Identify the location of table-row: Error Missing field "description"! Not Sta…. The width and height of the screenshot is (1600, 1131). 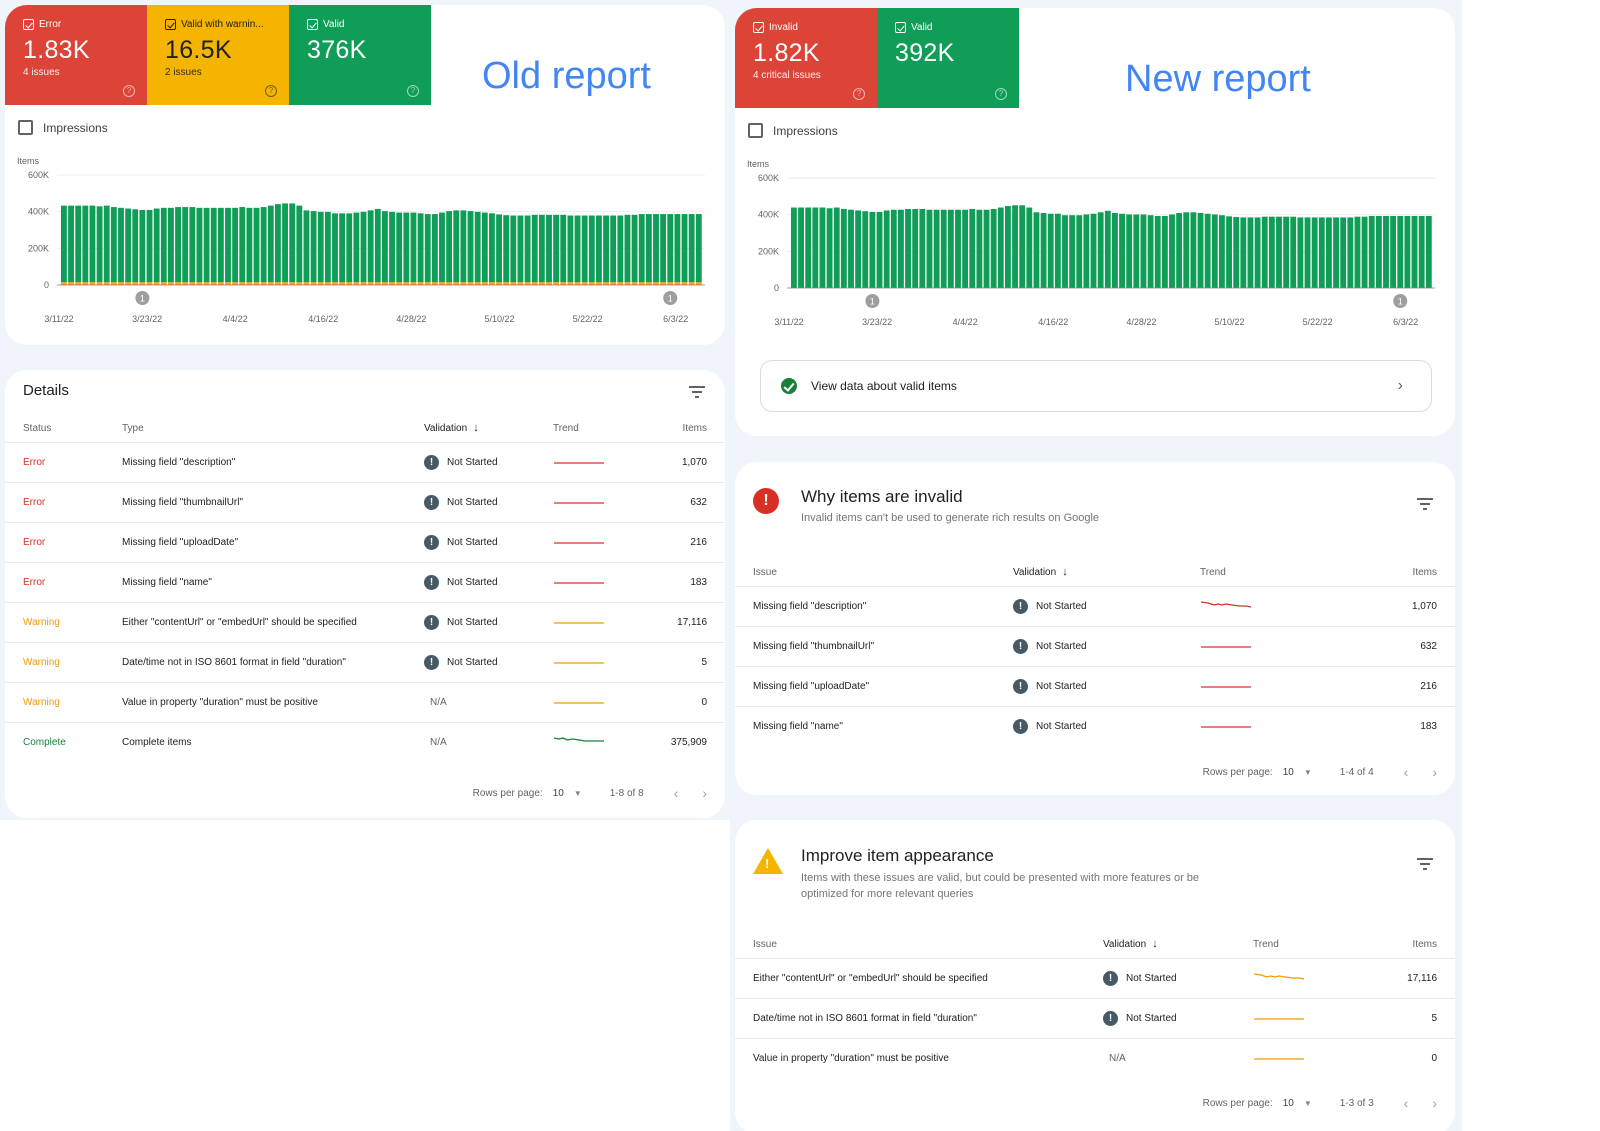
(365, 462).